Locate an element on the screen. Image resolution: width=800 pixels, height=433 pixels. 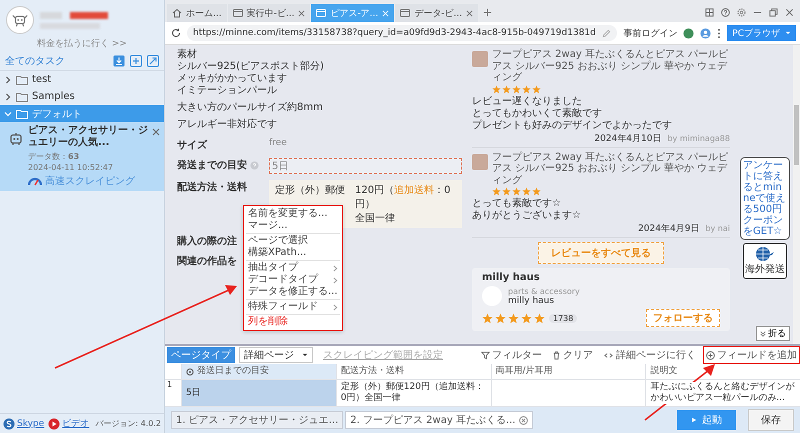
shipping-method: 定形（外）郵便 is located at coordinates (310, 190).